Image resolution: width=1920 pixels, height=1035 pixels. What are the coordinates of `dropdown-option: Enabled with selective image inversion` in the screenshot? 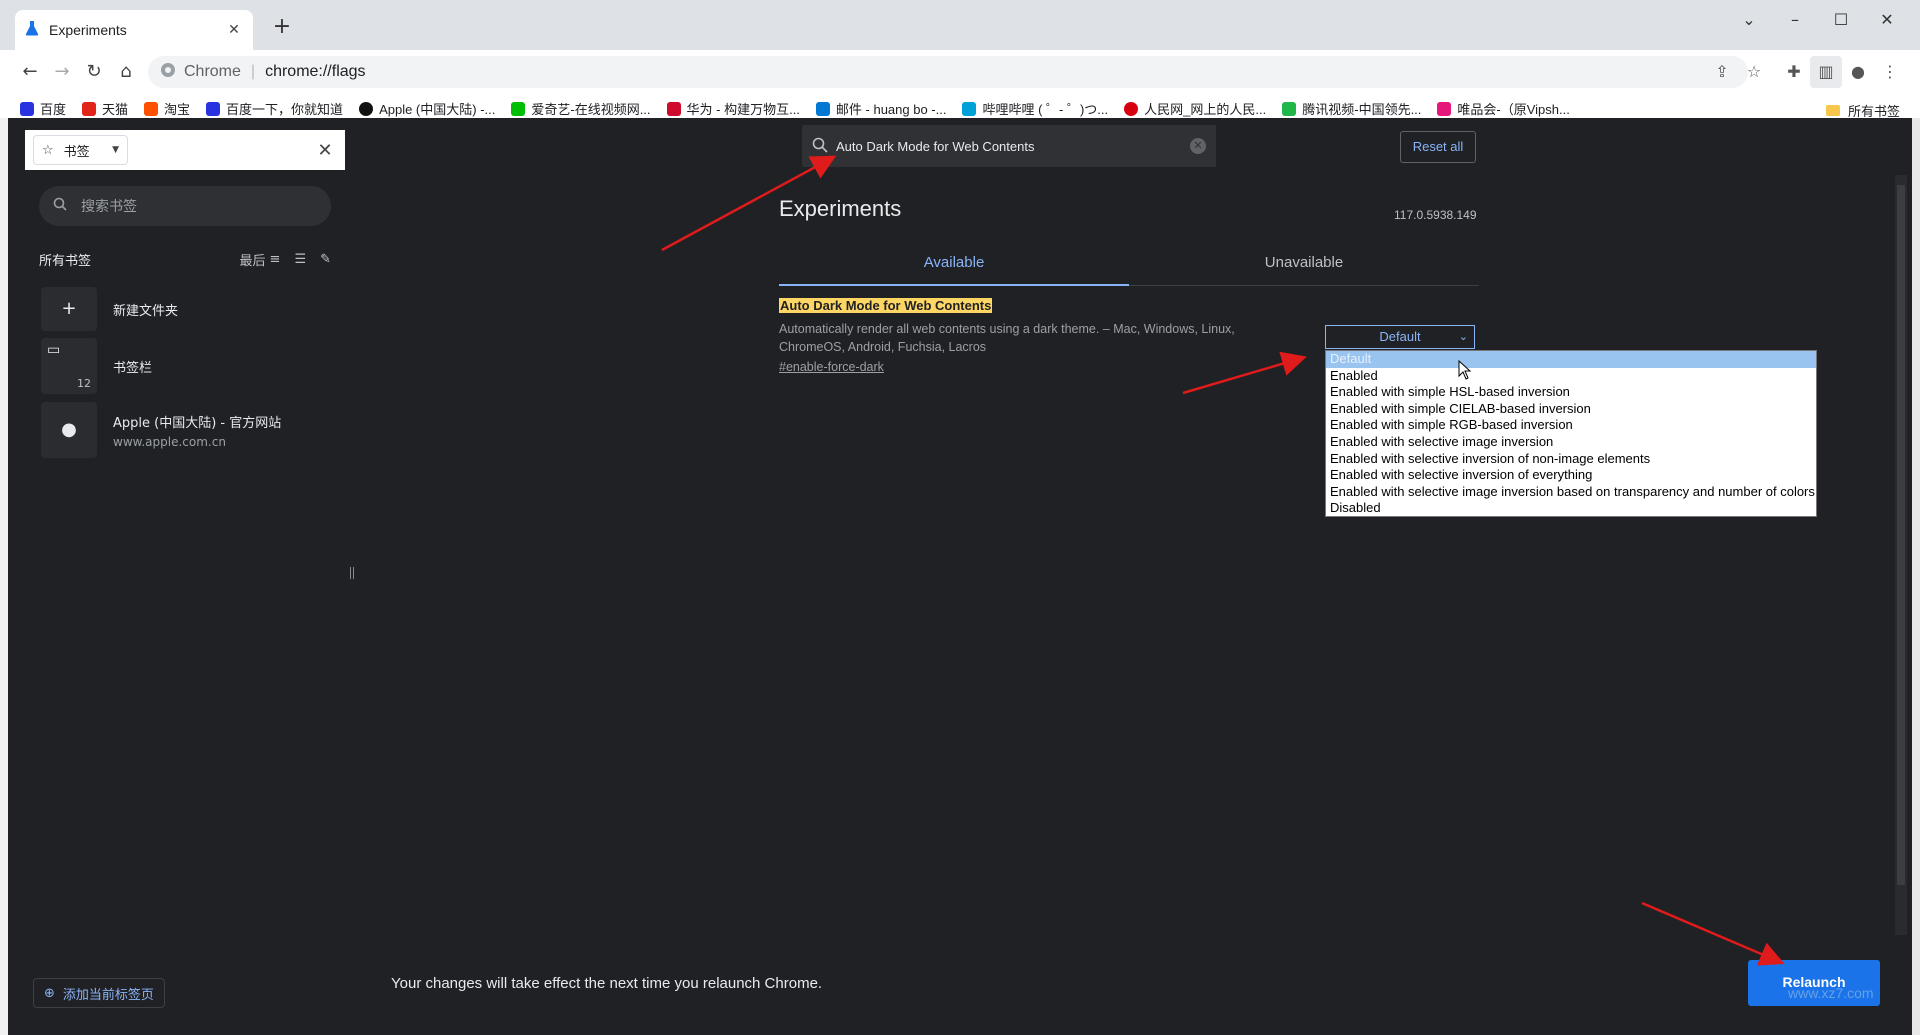 It's located at (1571, 442).